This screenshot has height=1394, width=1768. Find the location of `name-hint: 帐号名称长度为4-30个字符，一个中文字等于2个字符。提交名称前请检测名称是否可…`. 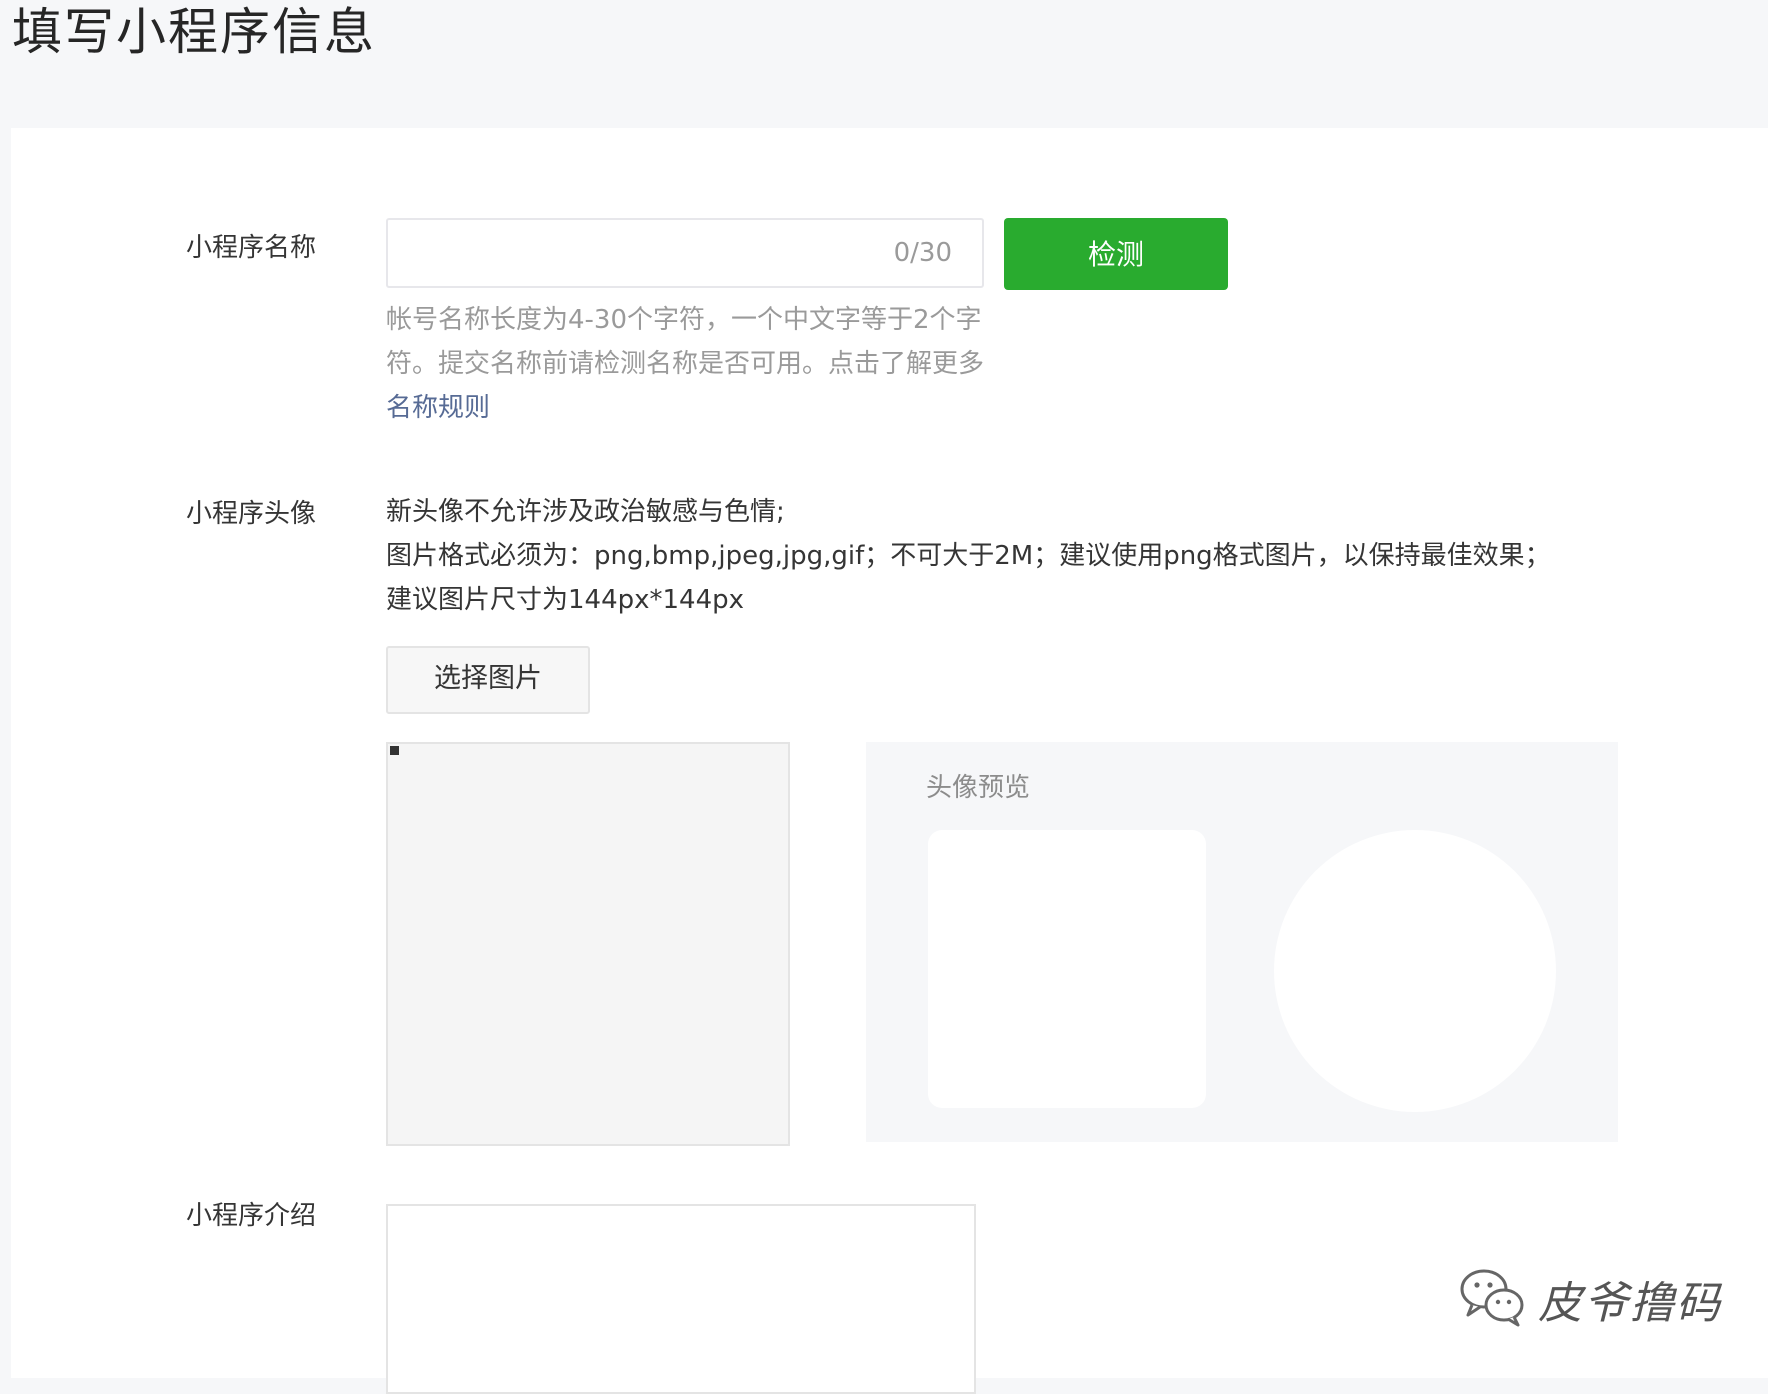

name-hint: 帐号名称长度为4-30个字符，一个中文字等于2个字符。提交名称前请检测名称是否可… is located at coordinates (686, 364).